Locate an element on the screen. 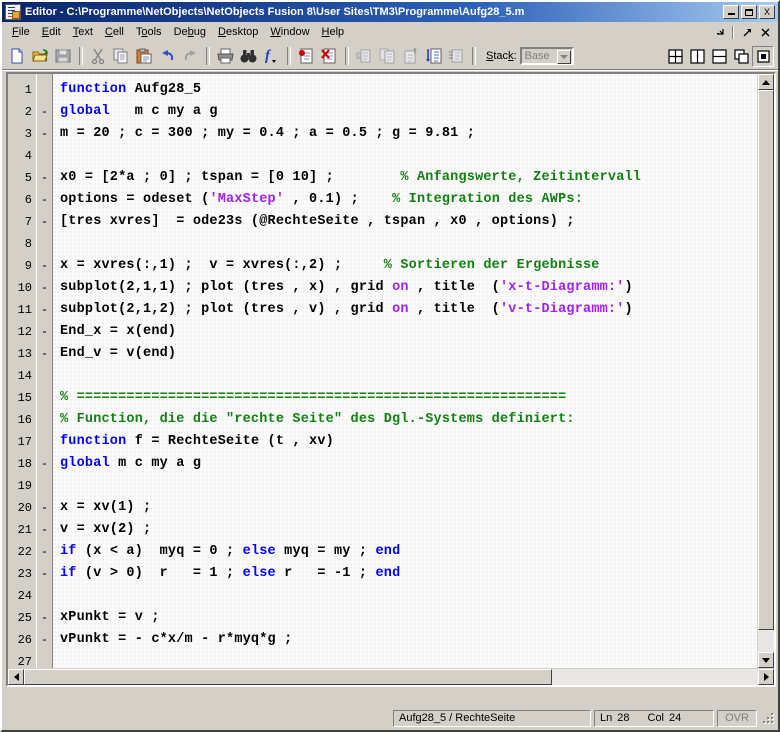  scroll-right-button is located at coordinates (766, 677).